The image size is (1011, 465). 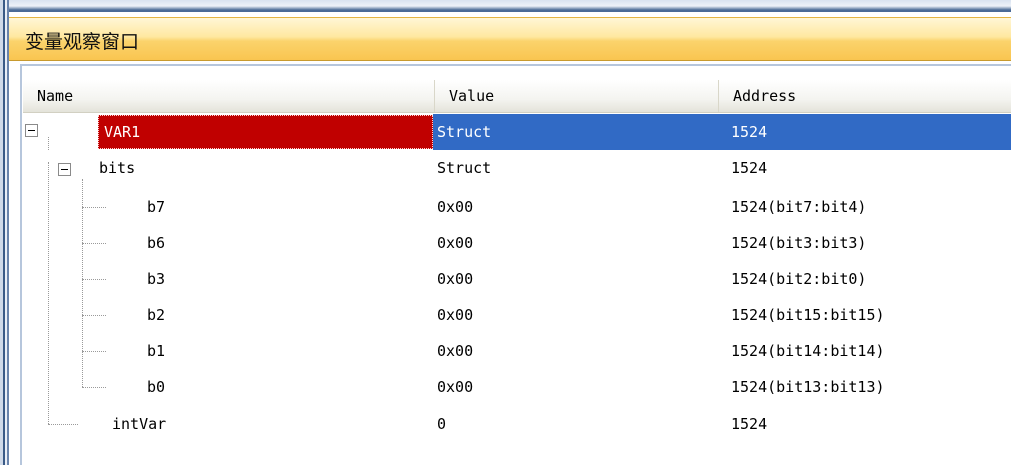 What do you see at coordinates (799, 279) in the screenshot?
I see `row-address: 1524(bit2:bit0)` at bounding box center [799, 279].